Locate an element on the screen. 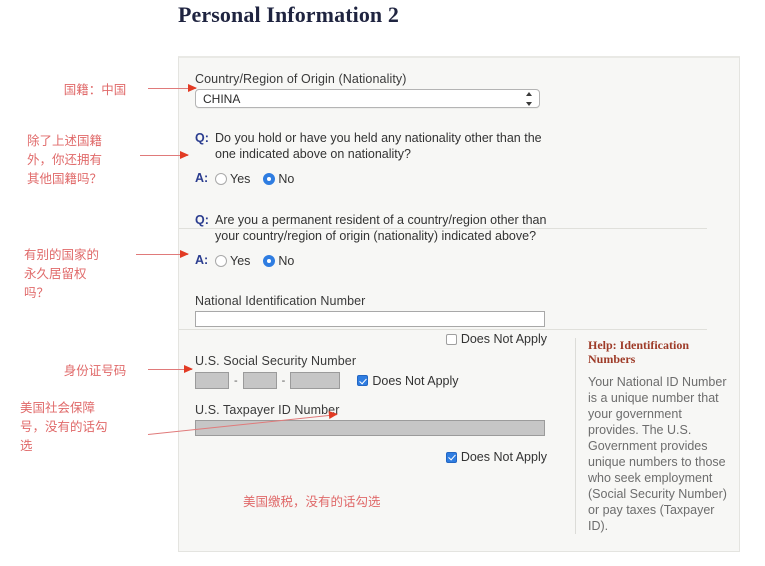  question-1-q-tag: Q: is located at coordinates (202, 138).